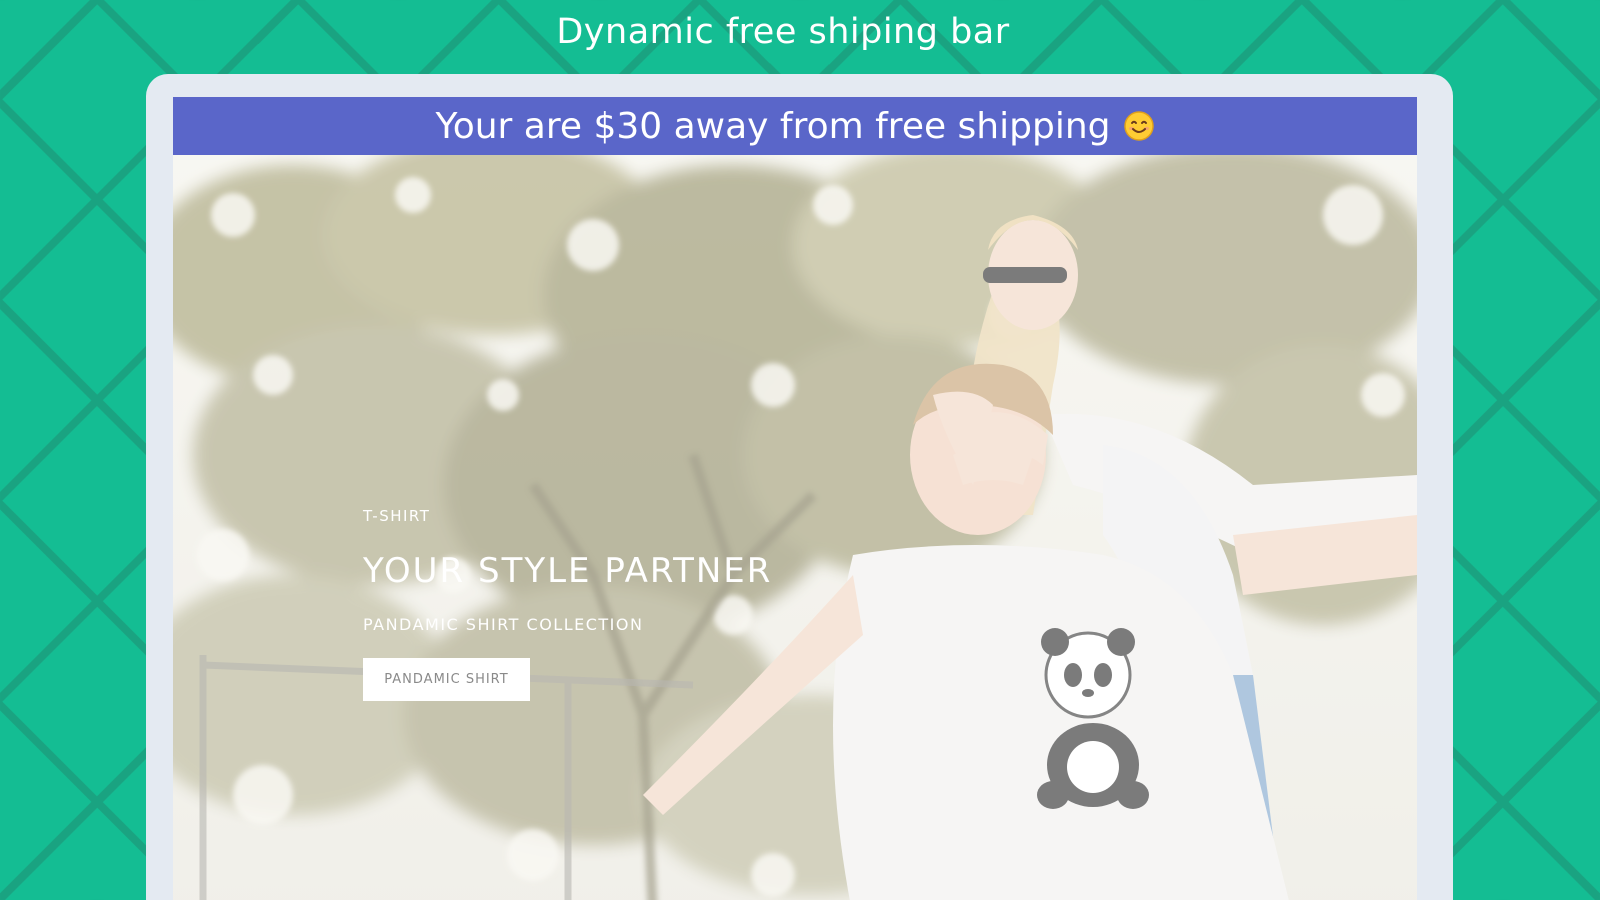 The image size is (1600, 900). What do you see at coordinates (446, 679) in the screenshot?
I see `shop-now-button: PANDAMIC SHIRT` at bounding box center [446, 679].